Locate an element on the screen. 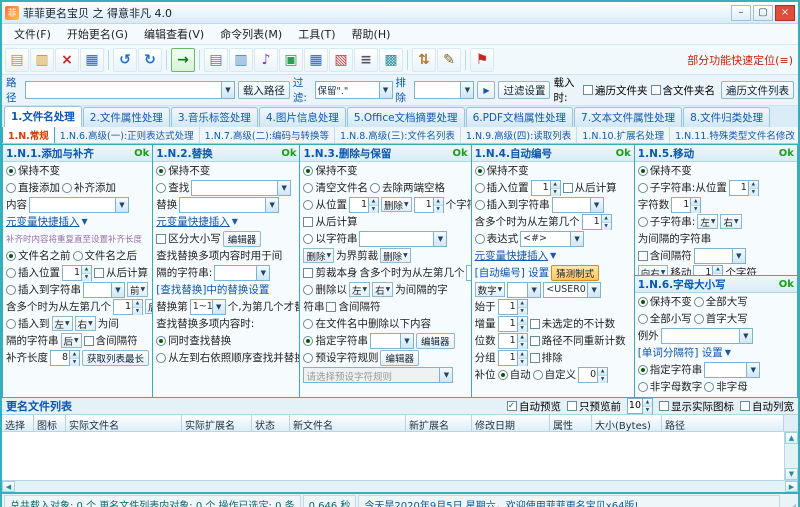  close-button: × is located at coordinates (785, 12).